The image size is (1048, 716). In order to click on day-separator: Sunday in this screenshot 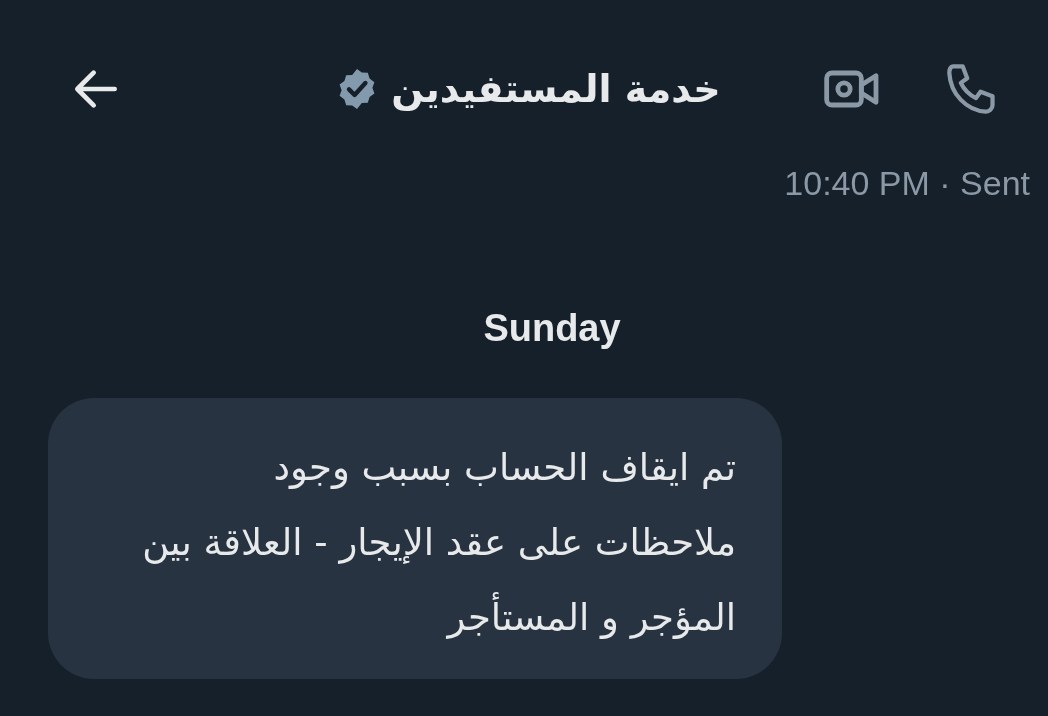, I will do `click(551, 328)`.